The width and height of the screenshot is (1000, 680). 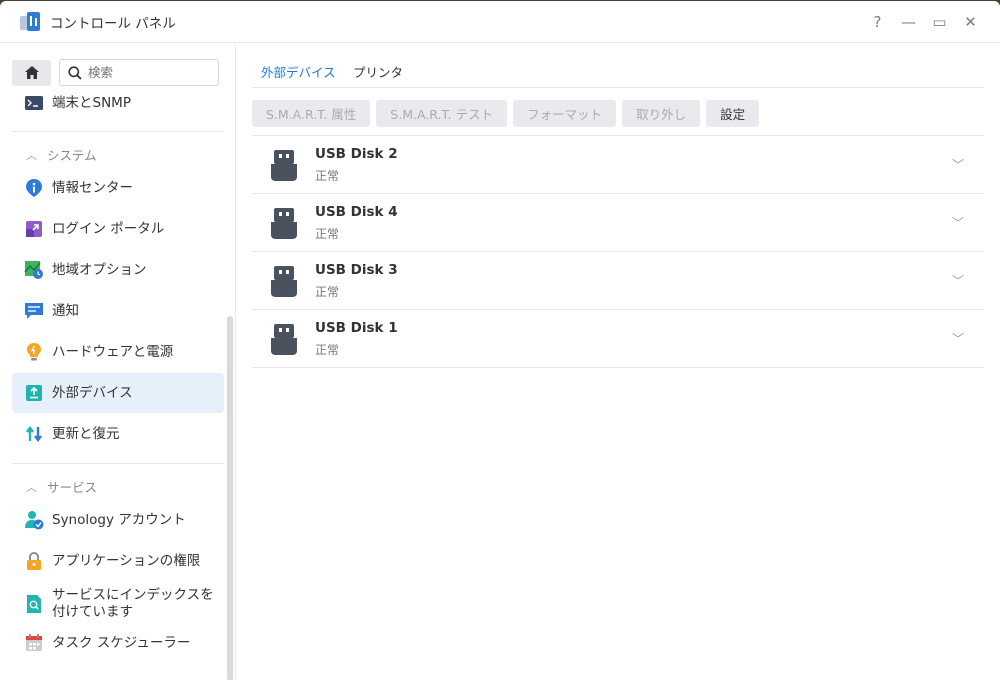 I want to click on close-button: ✕, so click(x=970, y=22).